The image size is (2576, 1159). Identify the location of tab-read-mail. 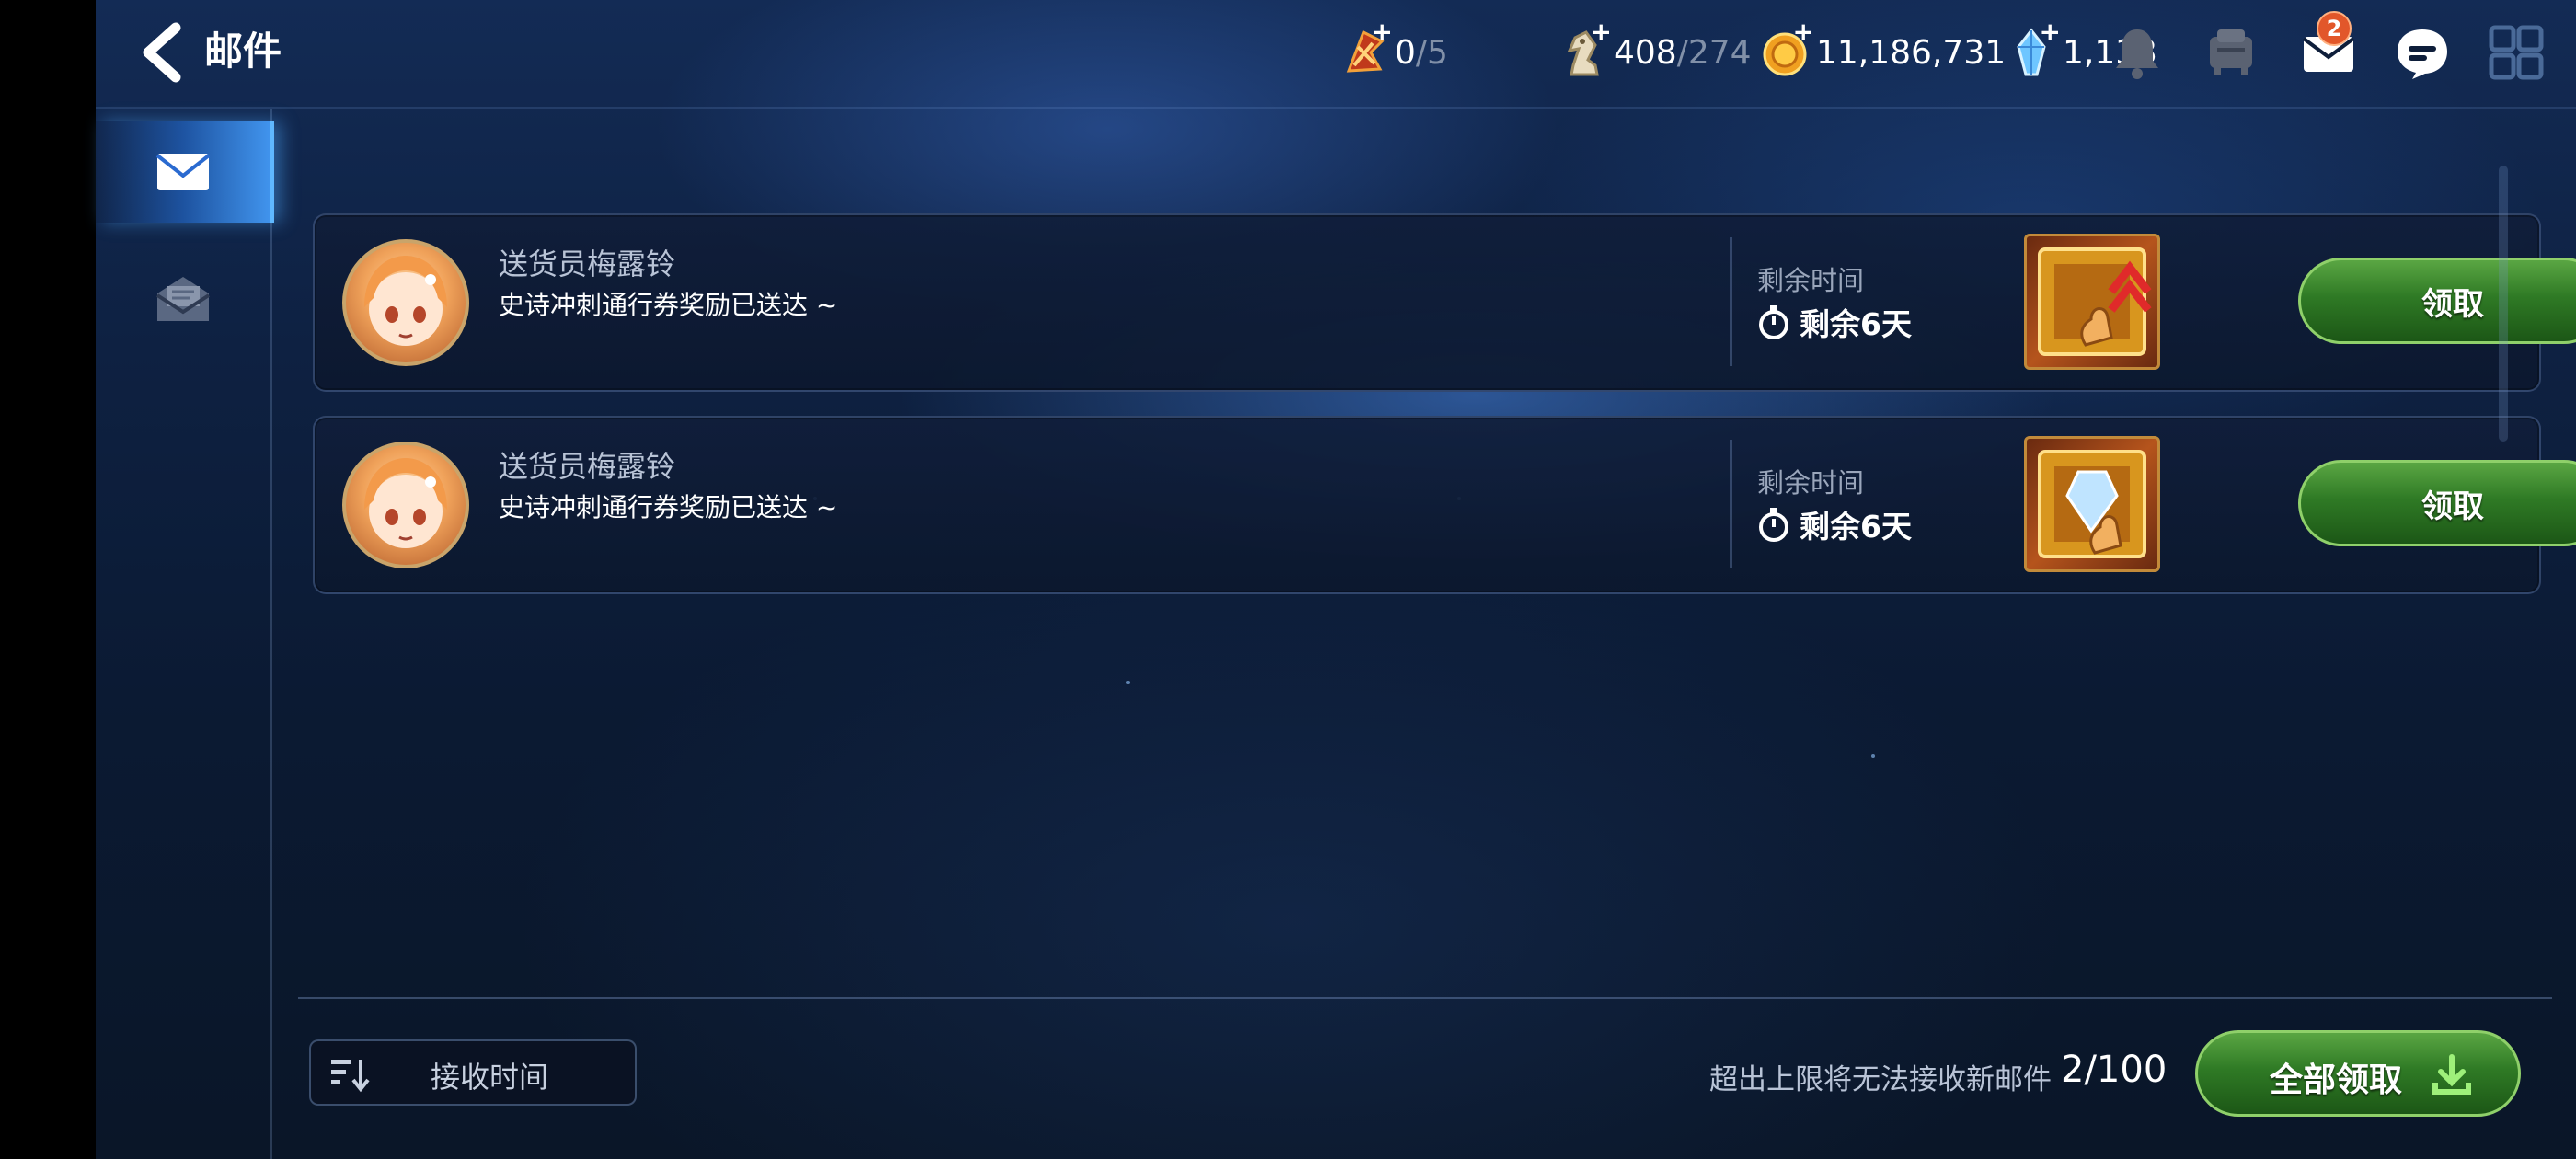
(183, 299).